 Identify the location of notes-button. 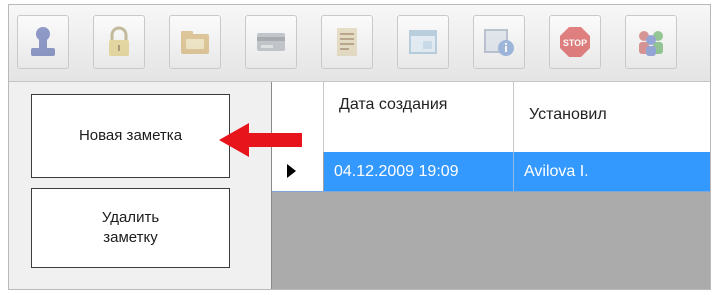
(347, 42).